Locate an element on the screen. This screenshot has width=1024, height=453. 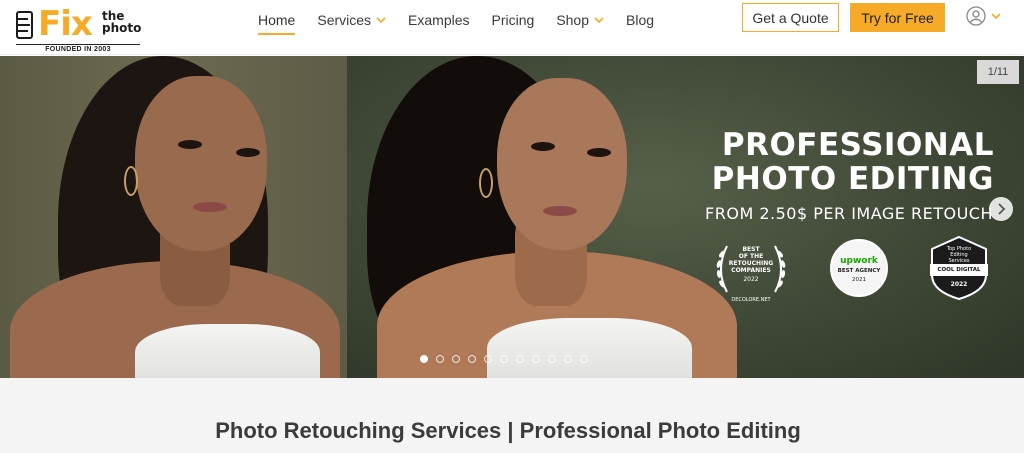
nav-item-shop: Shop is located at coordinates (580, 20).